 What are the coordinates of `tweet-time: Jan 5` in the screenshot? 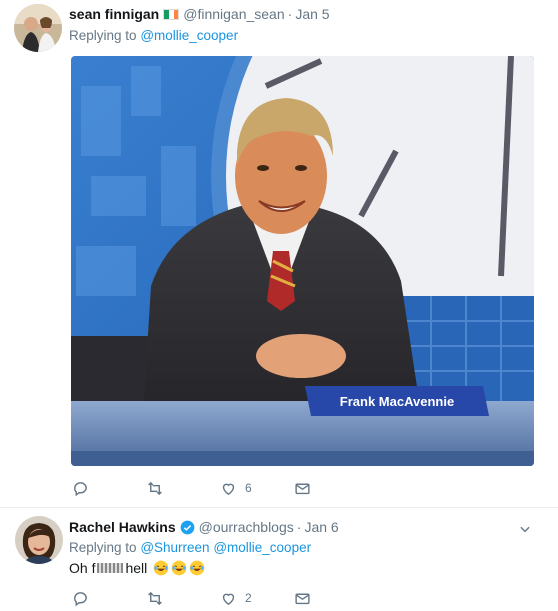 It's located at (312, 14).